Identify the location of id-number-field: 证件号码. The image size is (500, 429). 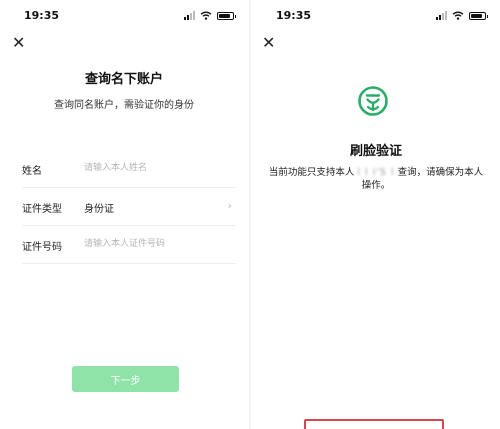
(129, 245).